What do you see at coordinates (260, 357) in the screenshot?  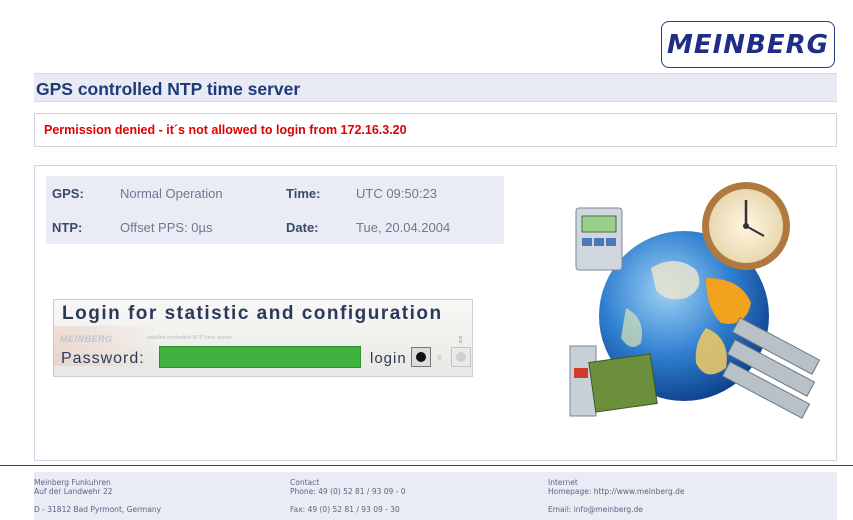 I see `password-input` at bounding box center [260, 357].